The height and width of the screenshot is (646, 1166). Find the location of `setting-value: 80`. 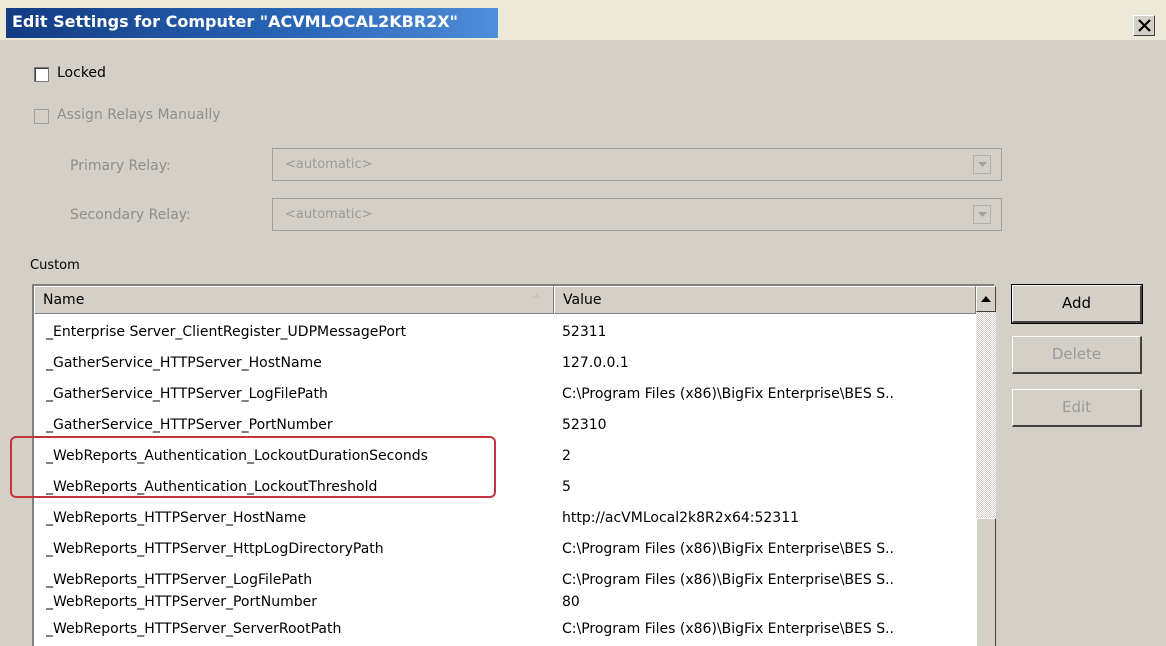

setting-value: 80 is located at coordinates (571, 602).